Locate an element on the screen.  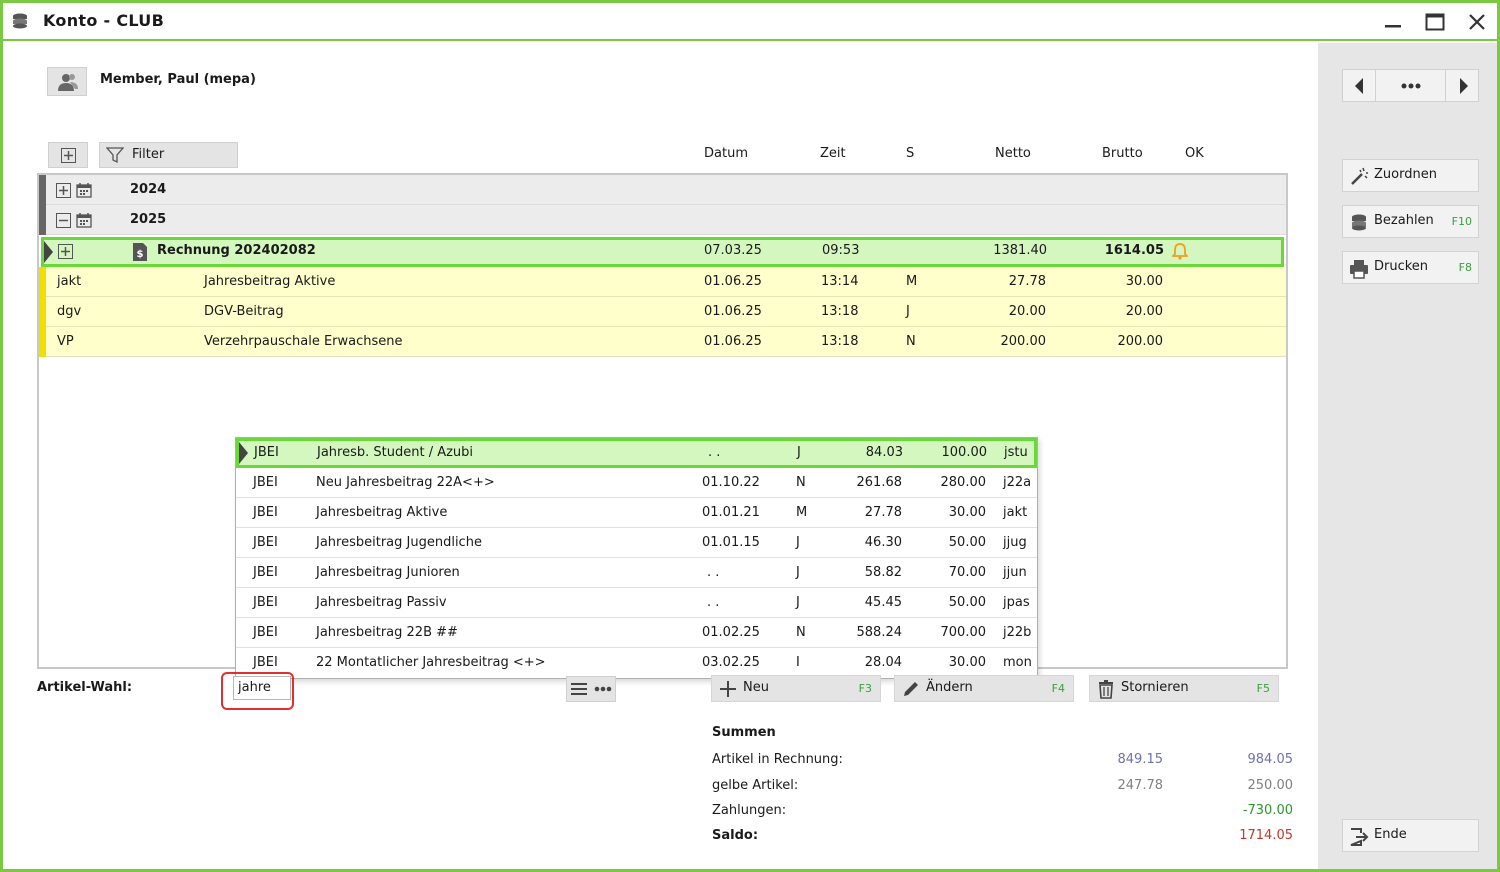
suggestion-name: Neu Jahresbeitrag 22A<+> is located at coordinates (405, 482).